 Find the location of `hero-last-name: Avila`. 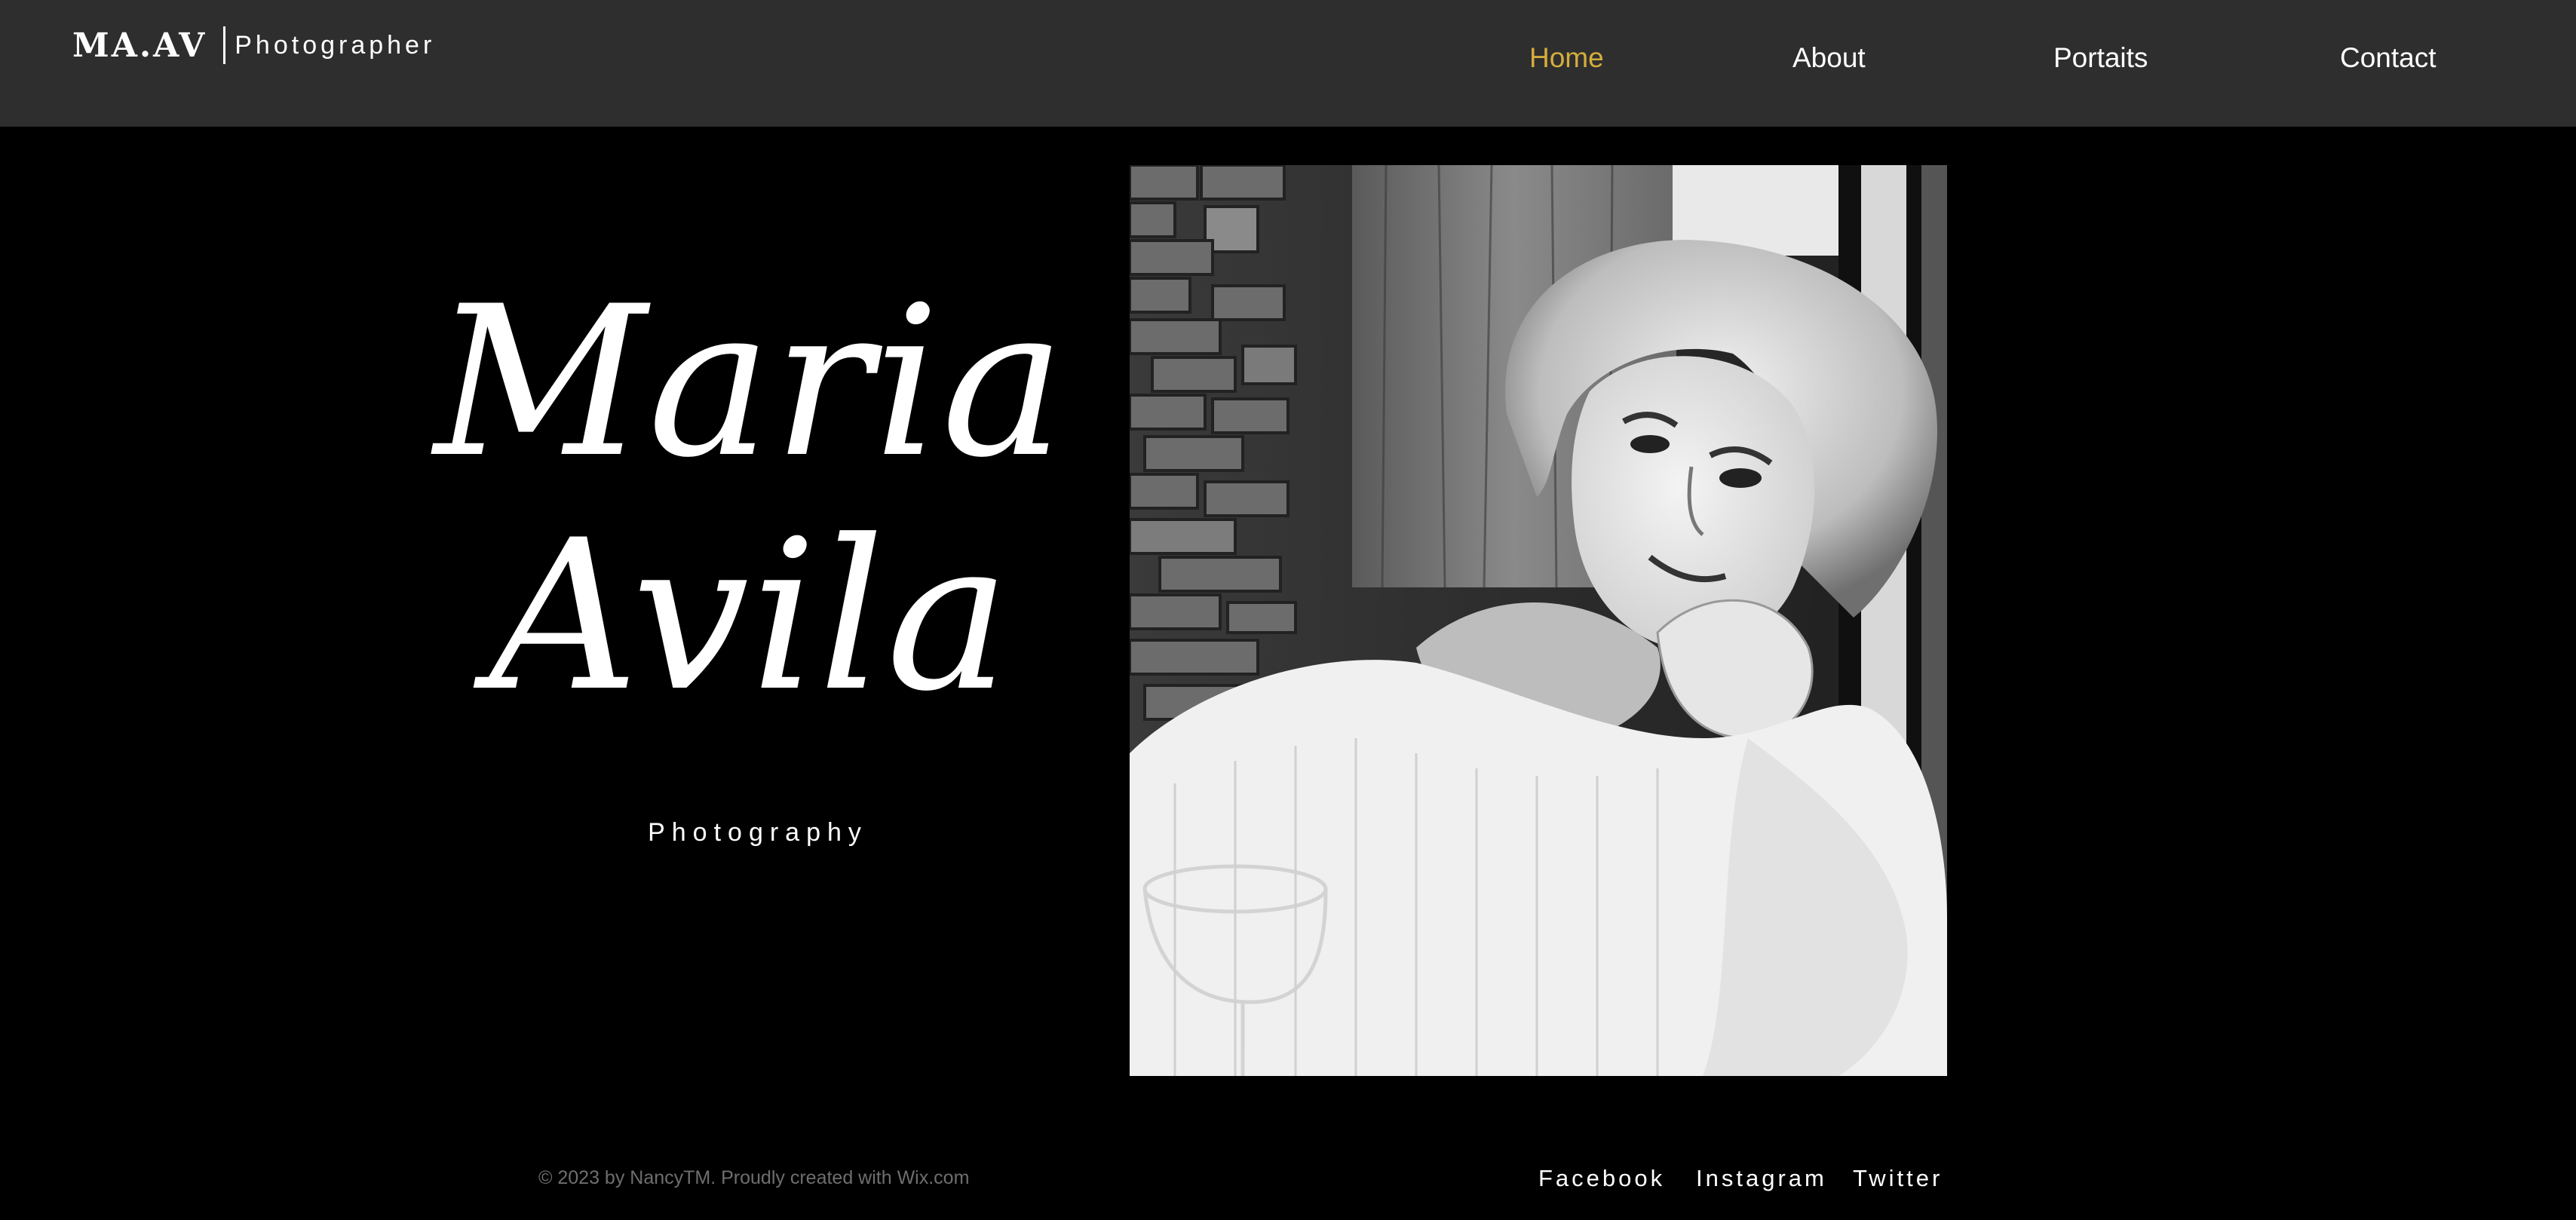

hero-last-name: Avila is located at coordinates (750, 616).